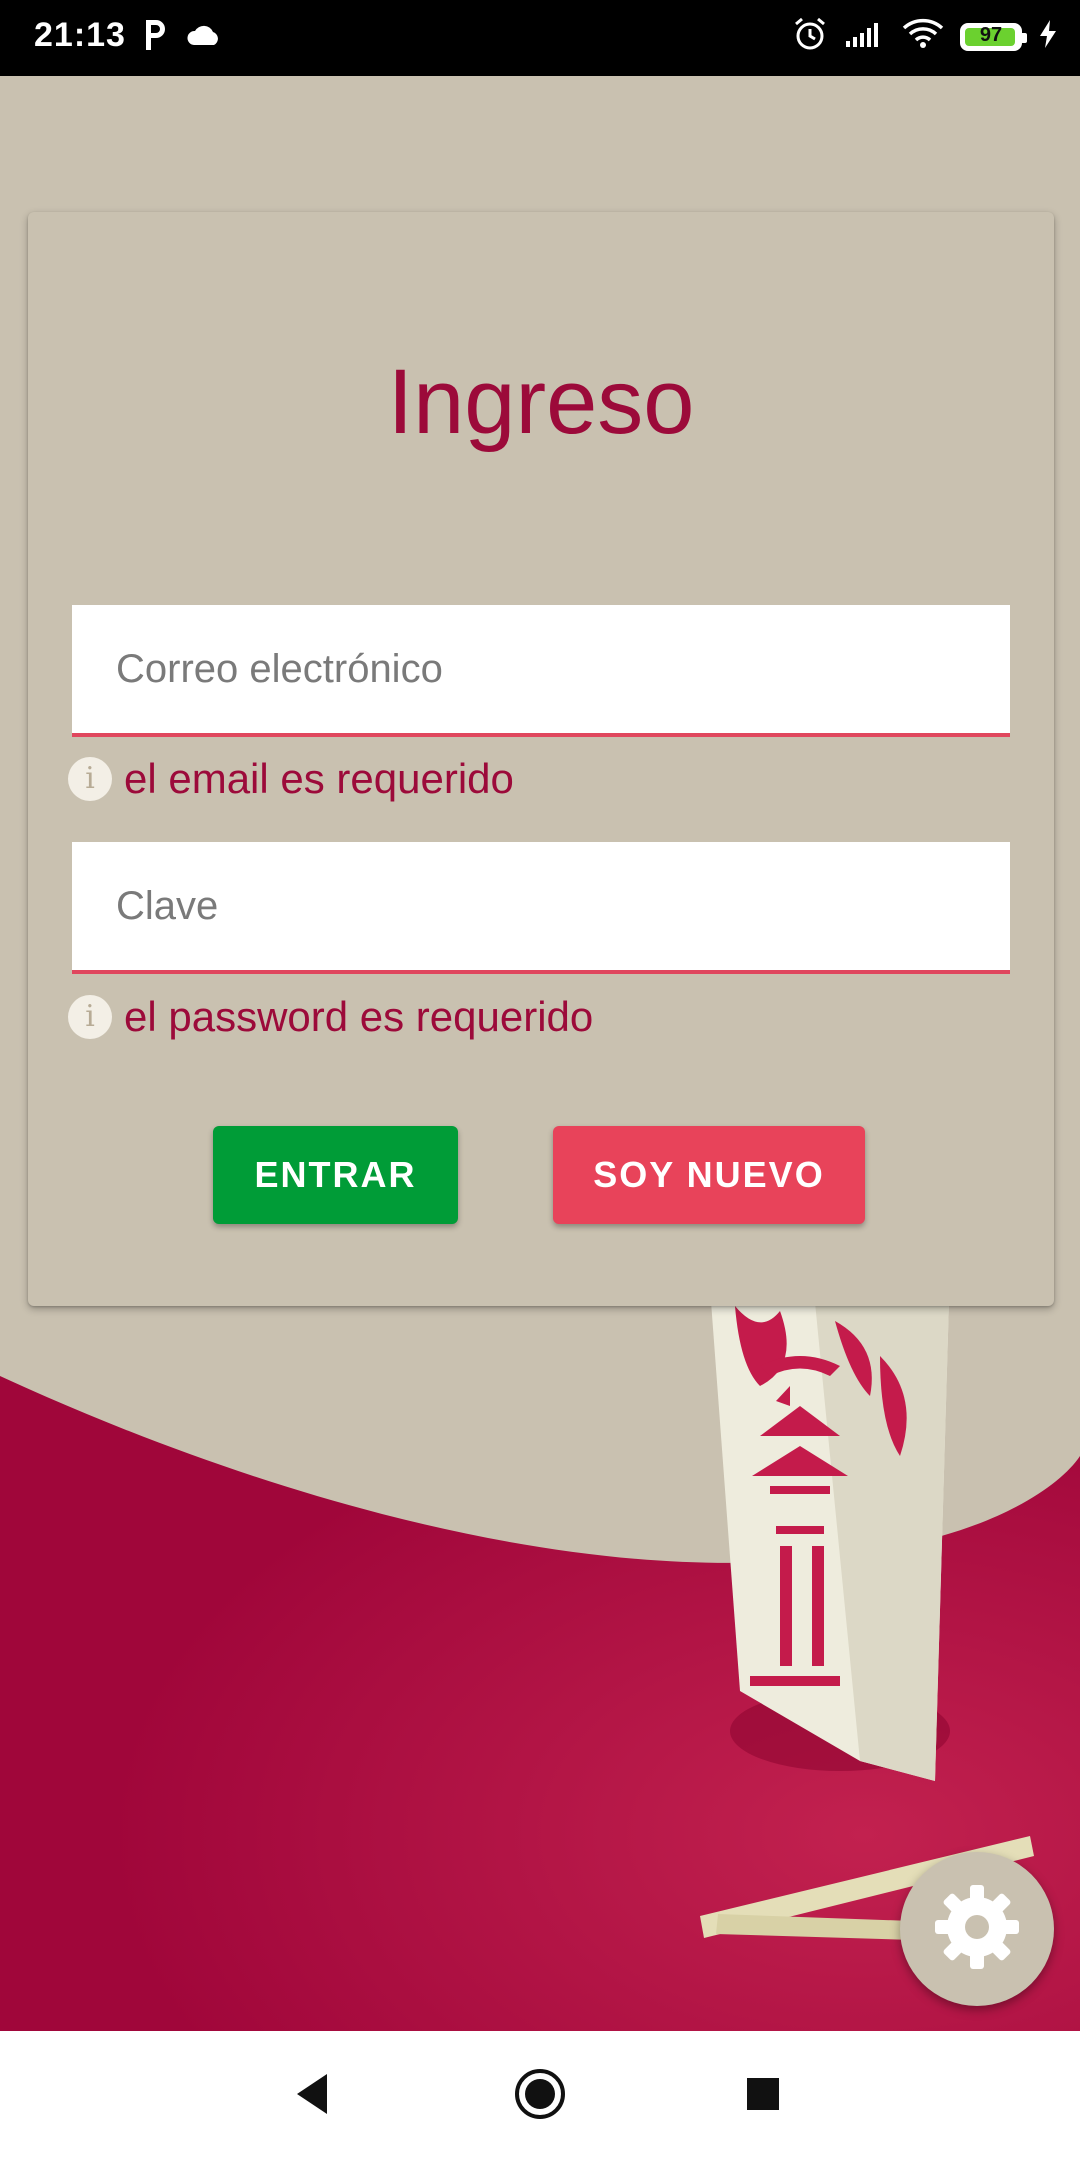 The image size is (1080, 2160). What do you see at coordinates (1024, 37) in the screenshot?
I see `battery-tip` at bounding box center [1024, 37].